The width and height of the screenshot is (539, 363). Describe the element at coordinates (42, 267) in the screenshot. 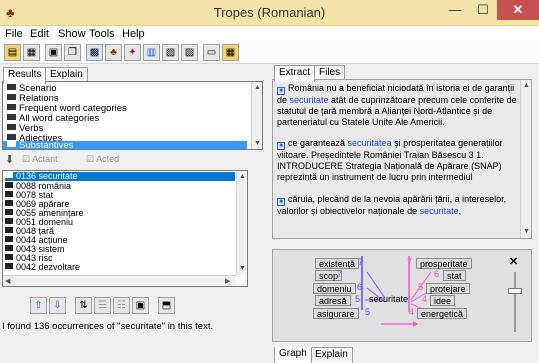

I see `word-item: 0042 dezvoltare` at that location.